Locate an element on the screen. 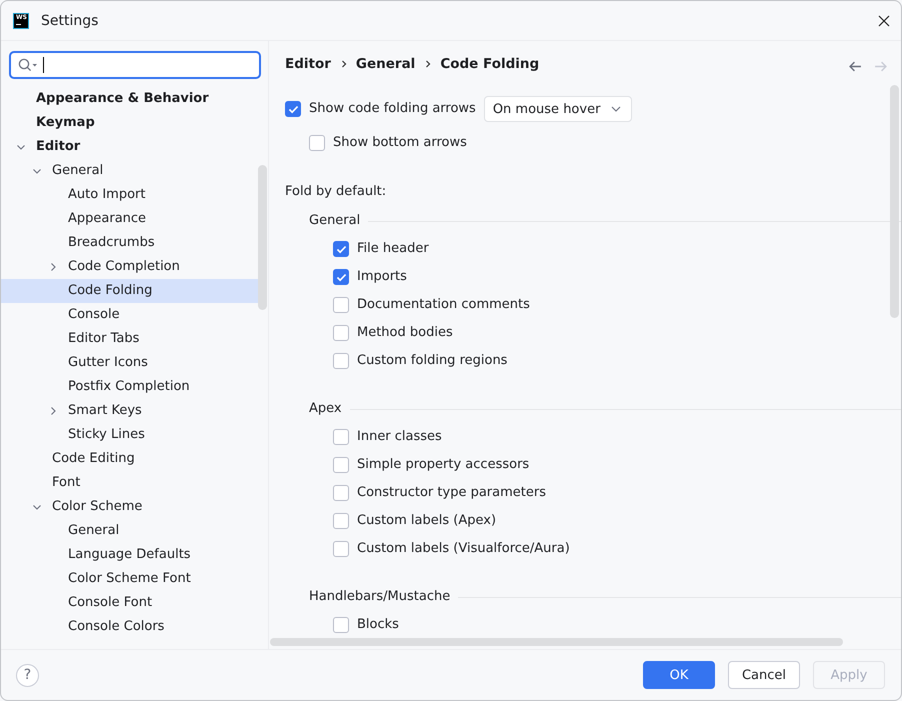 The image size is (902, 701). tree-item: Appearance is located at coordinates (129, 219).